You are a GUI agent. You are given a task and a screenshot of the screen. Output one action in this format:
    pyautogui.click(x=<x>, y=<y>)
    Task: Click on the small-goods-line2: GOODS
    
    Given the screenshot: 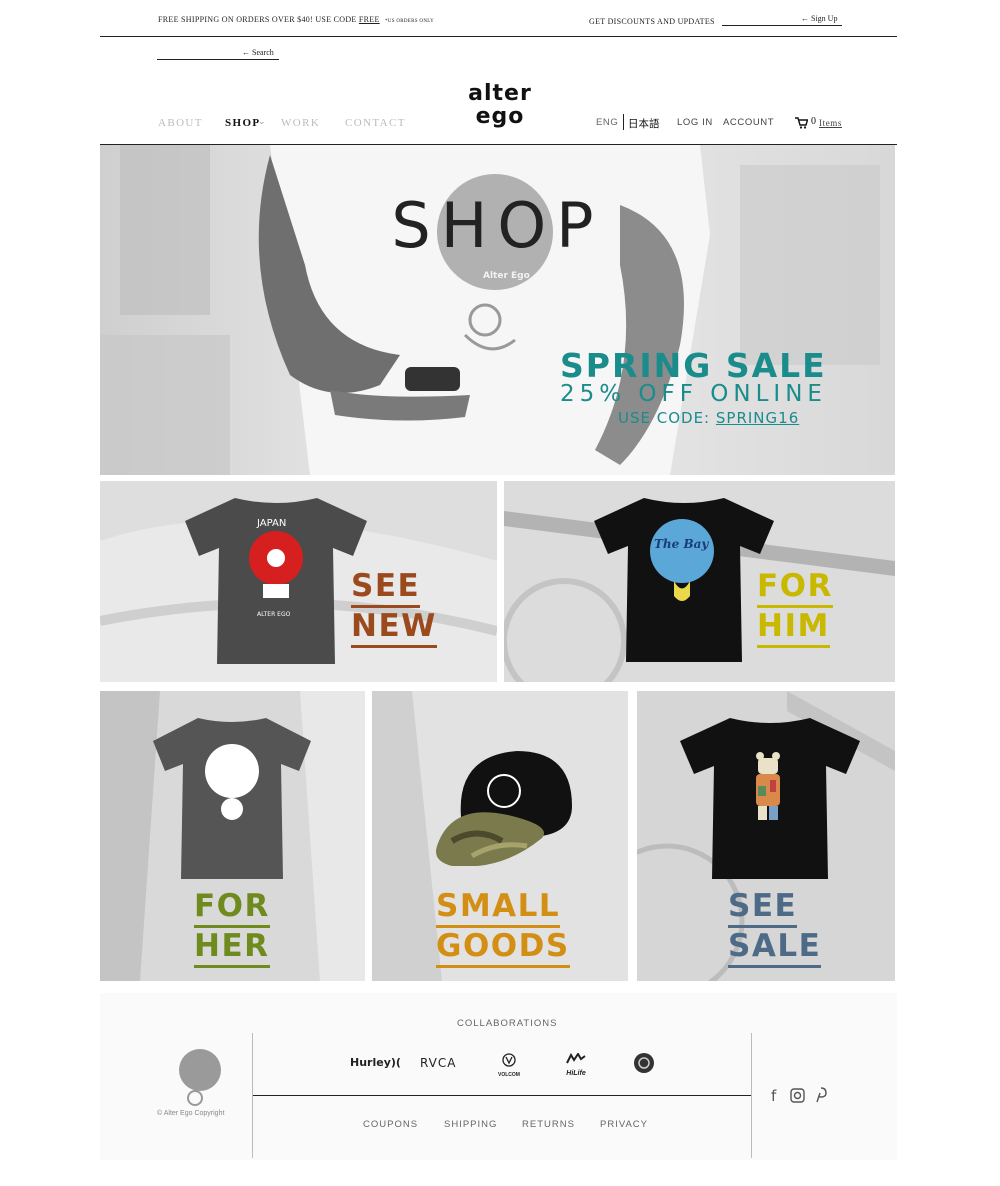 What is the action you would take?
    pyautogui.click(x=503, y=948)
    